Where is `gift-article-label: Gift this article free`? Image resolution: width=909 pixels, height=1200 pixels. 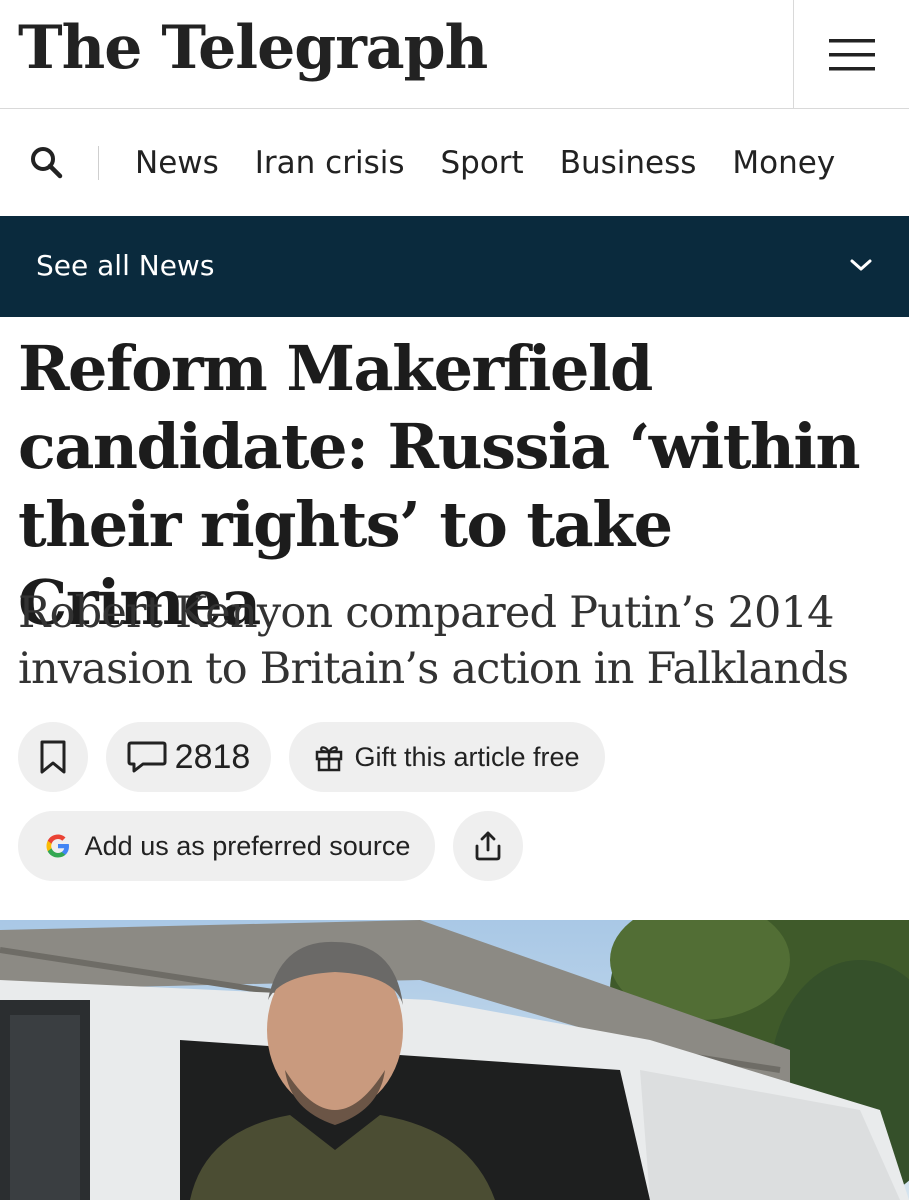 gift-article-label: Gift this article free is located at coordinates (467, 756).